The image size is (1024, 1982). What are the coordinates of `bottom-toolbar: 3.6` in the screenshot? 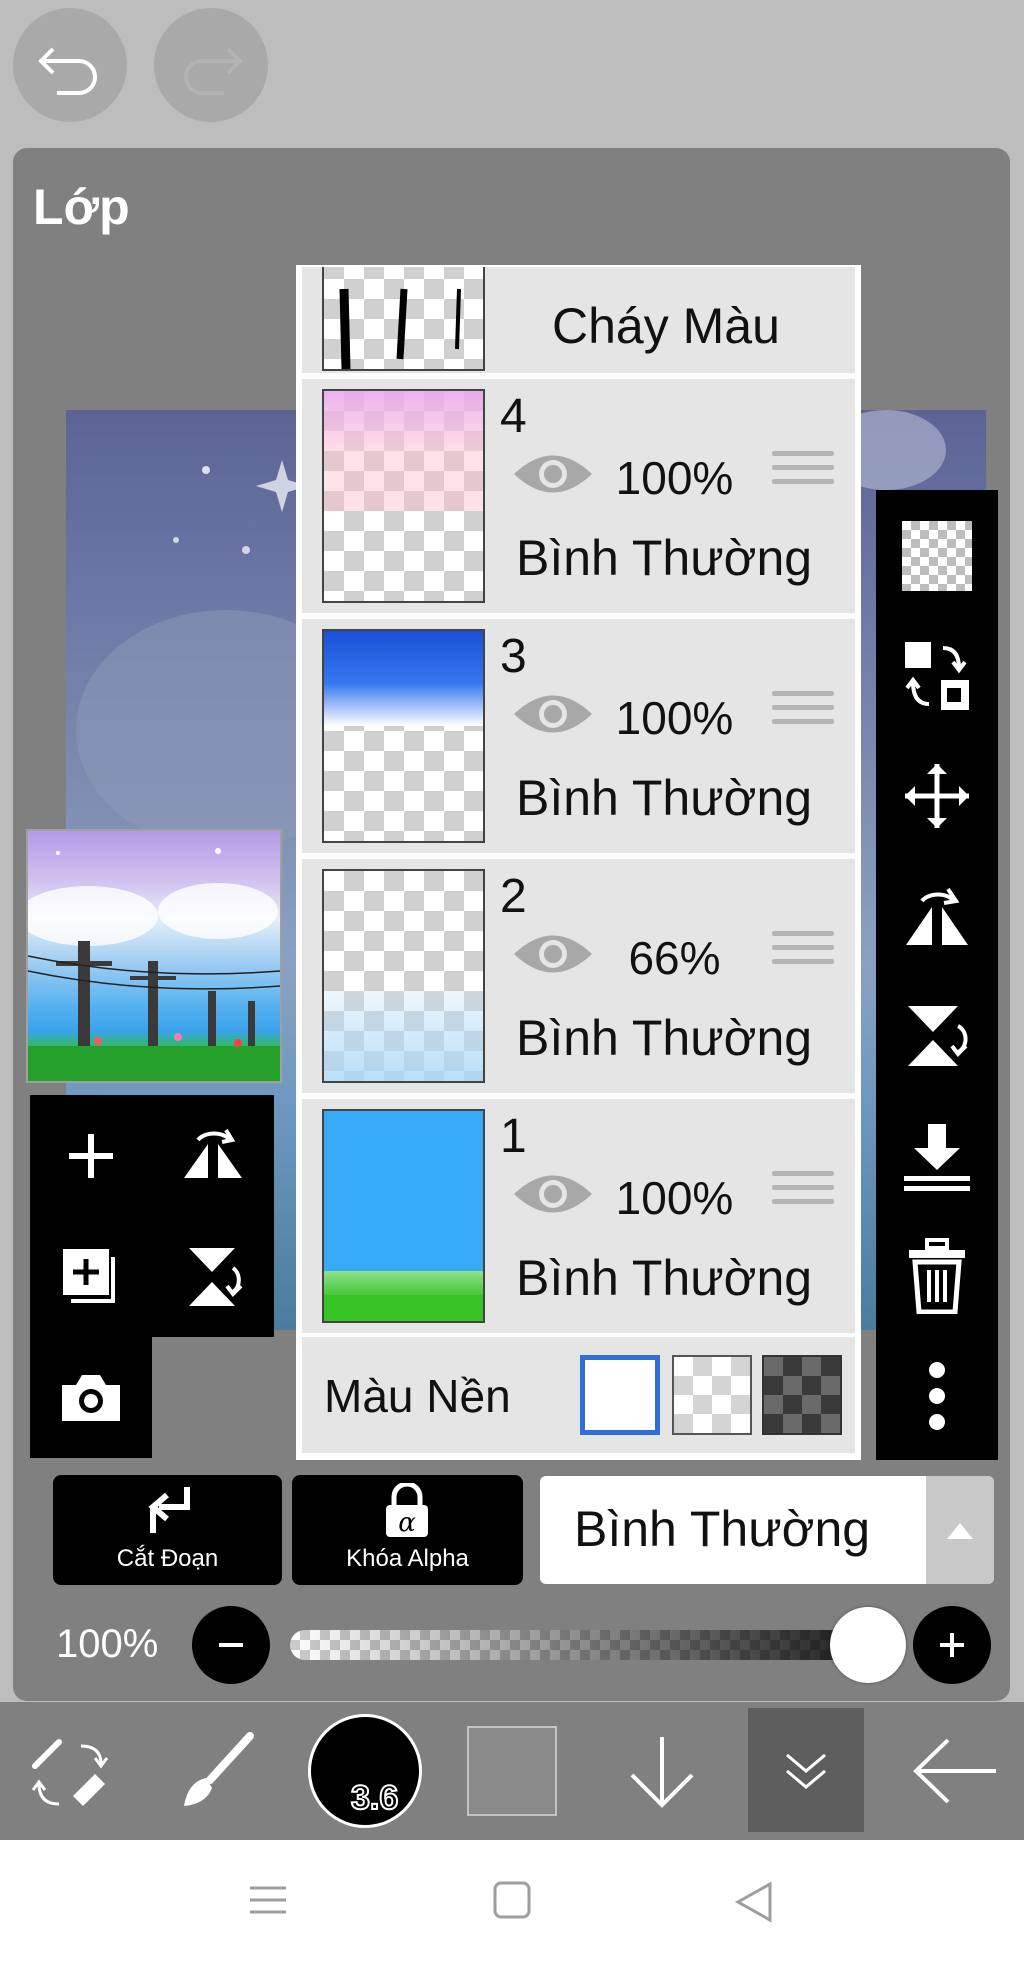 It's located at (512, 1771).